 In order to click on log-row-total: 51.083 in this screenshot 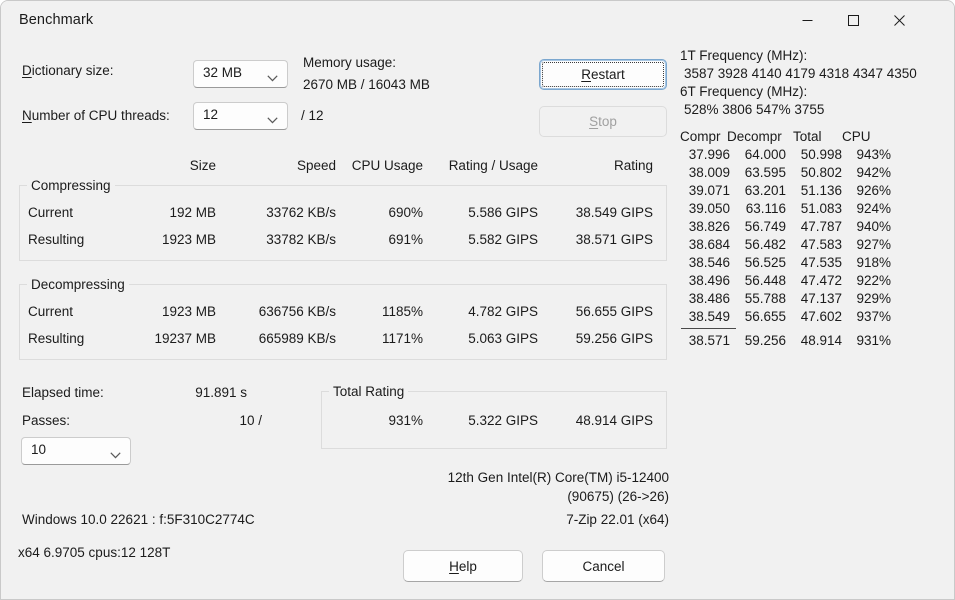, I will do `click(821, 208)`.